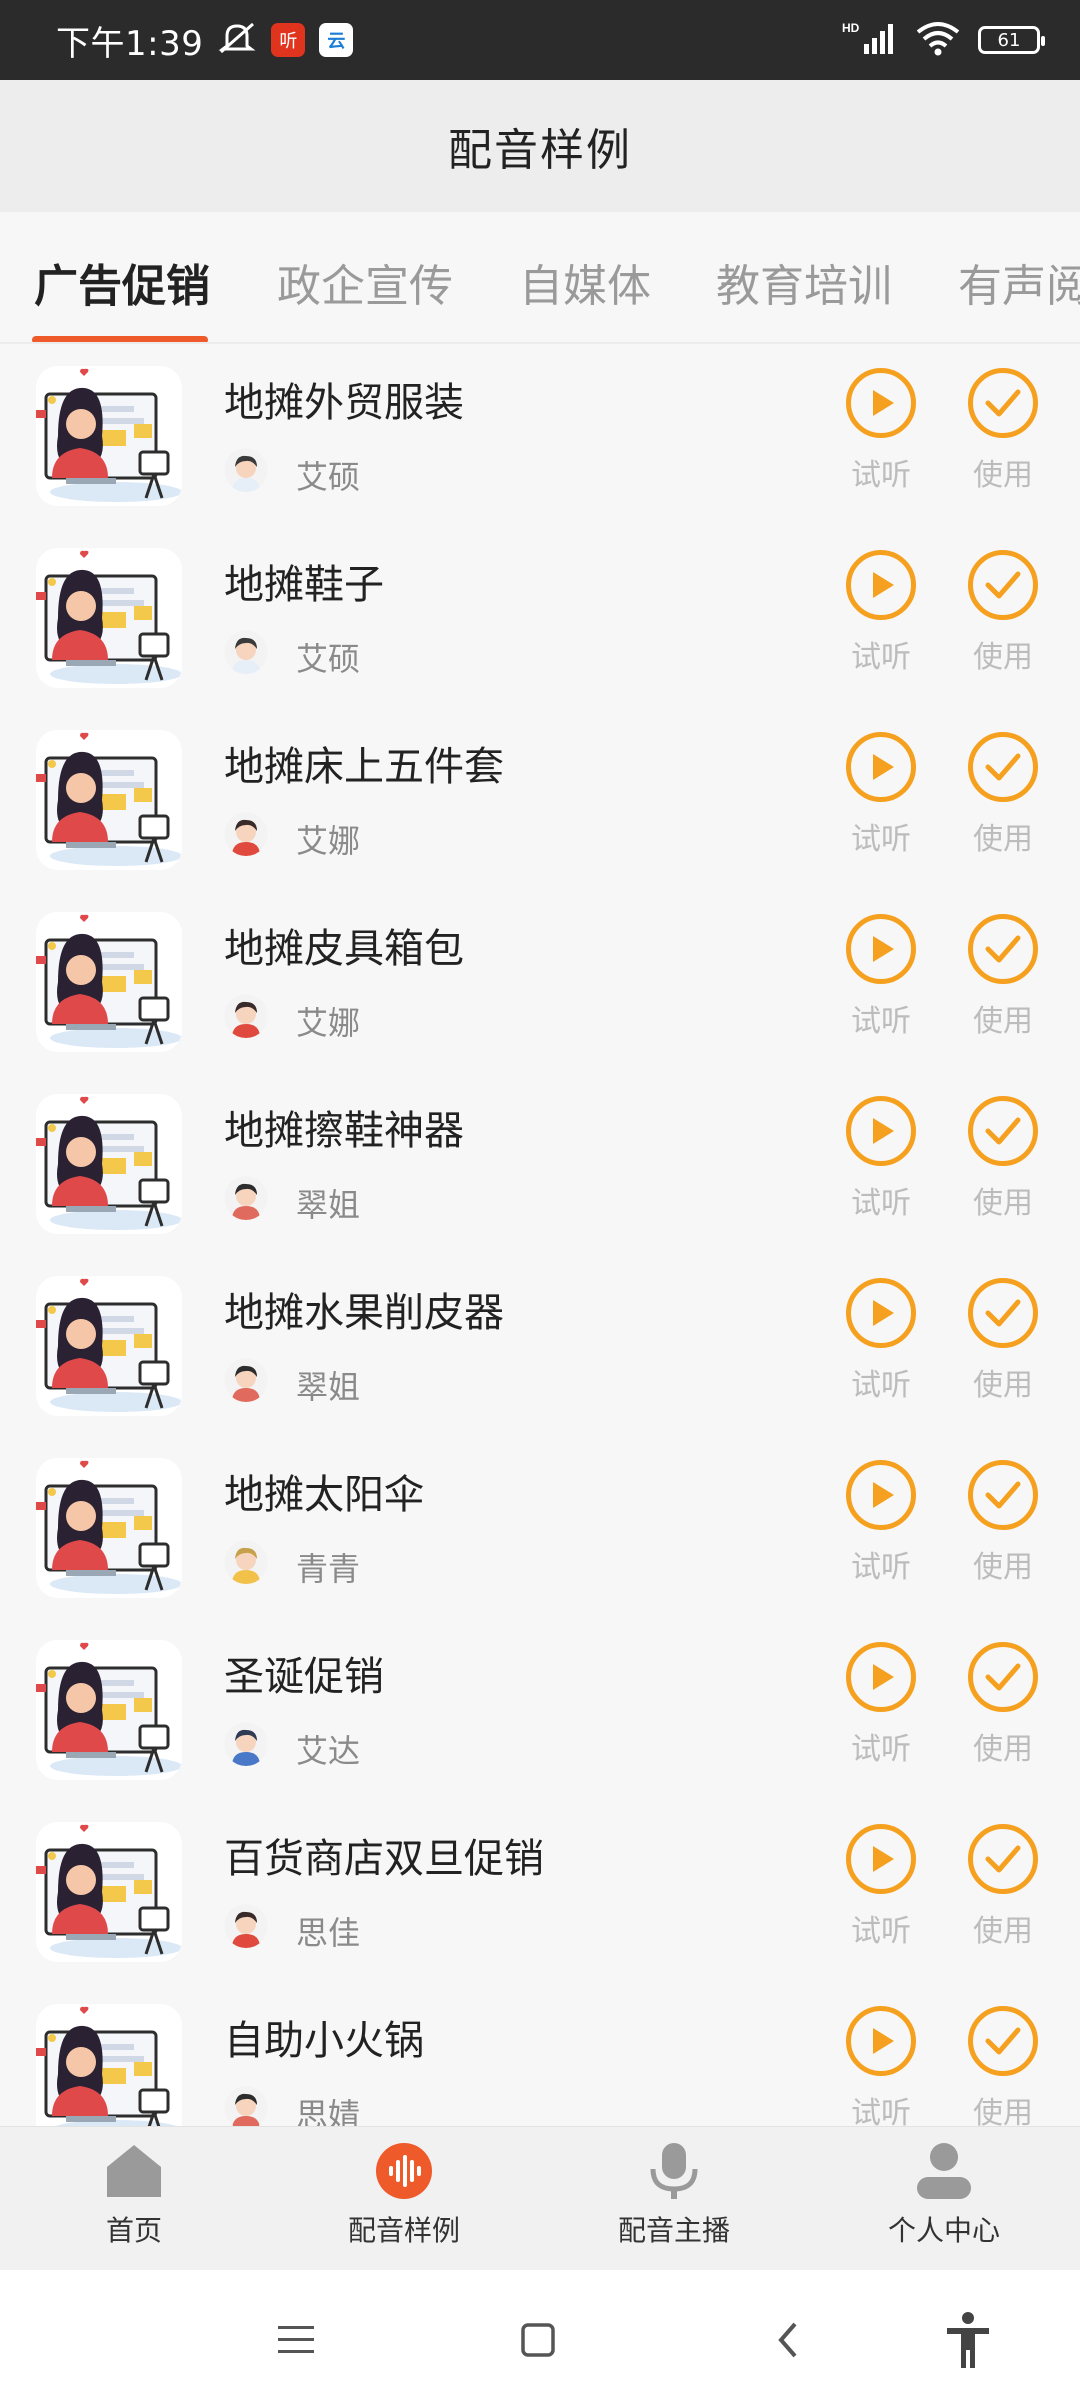 Image resolution: width=1080 pixels, height=2400 pixels. I want to click on nav-profile: 个人中心, so click(944, 2195).